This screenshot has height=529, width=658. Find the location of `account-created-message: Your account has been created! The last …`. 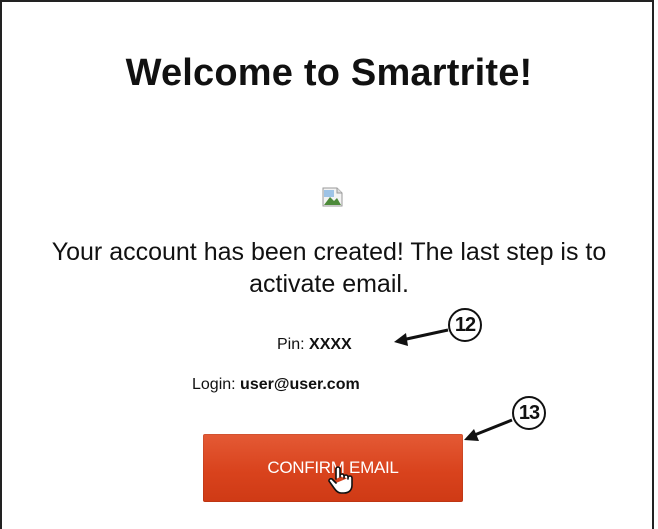

account-created-message: Your account has been created! The last … is located at coordinates (329, 268).